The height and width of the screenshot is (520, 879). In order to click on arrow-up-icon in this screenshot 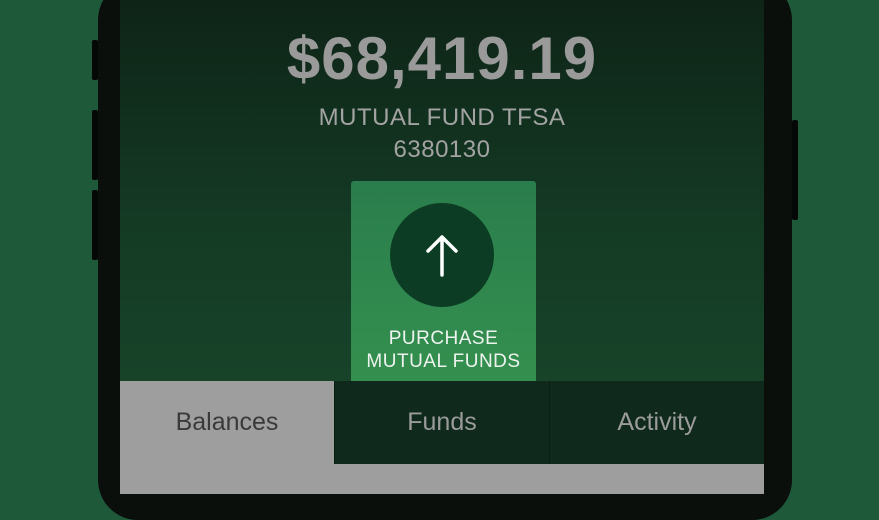, I will do `click(442, 256)`.